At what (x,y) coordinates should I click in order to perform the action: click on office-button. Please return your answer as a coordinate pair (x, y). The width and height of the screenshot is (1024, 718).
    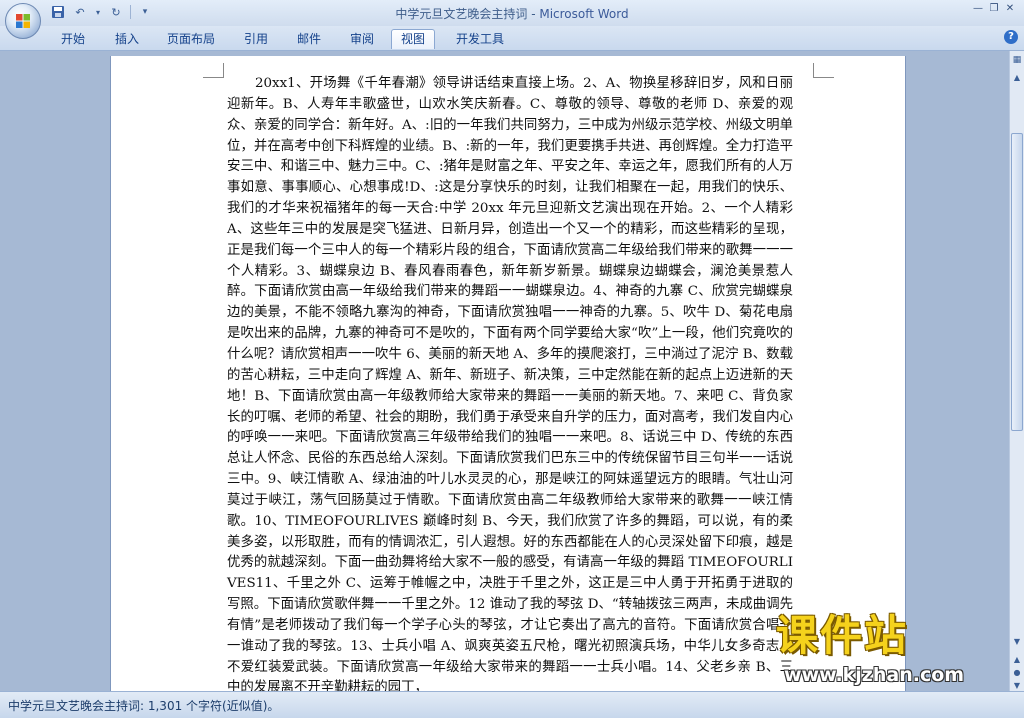
    Looking at the image, I should click on (23, 21).